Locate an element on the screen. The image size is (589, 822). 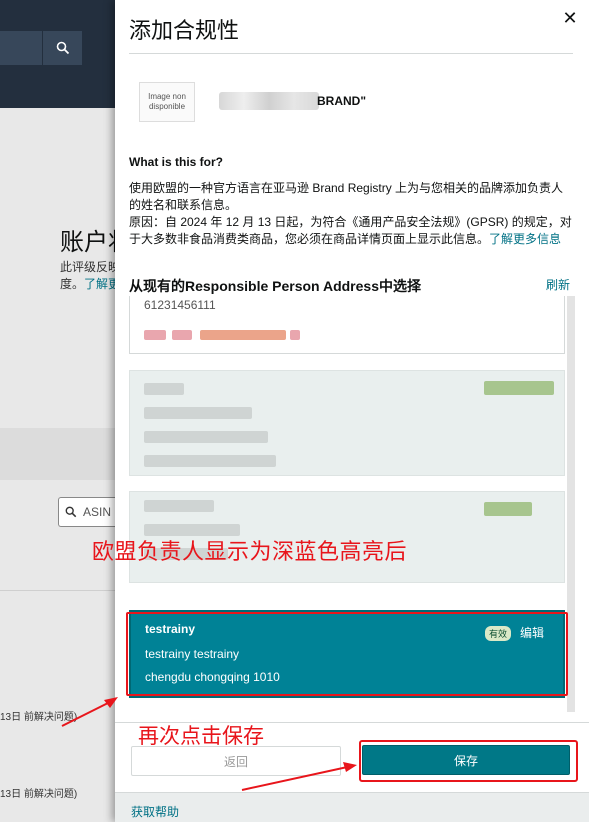
background-description: 此评级反映 is located at coordinates (90, 267).